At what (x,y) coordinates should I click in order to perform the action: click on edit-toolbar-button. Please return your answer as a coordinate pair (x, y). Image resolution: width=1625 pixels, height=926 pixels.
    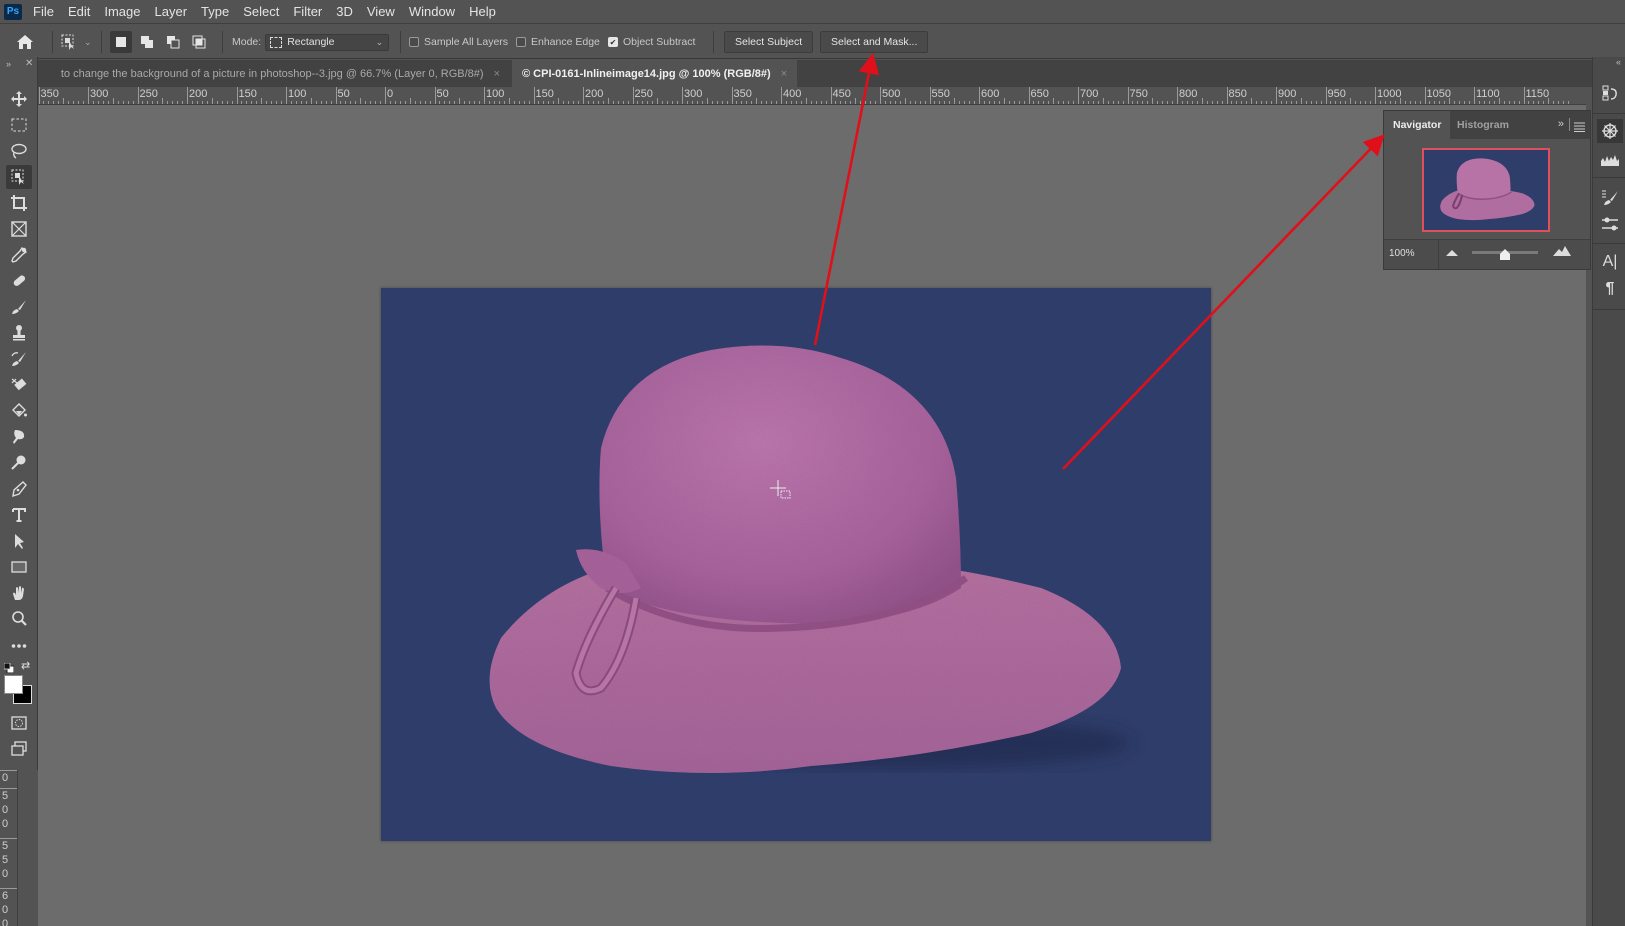
    Looking at the image, I should click on (19, 646).